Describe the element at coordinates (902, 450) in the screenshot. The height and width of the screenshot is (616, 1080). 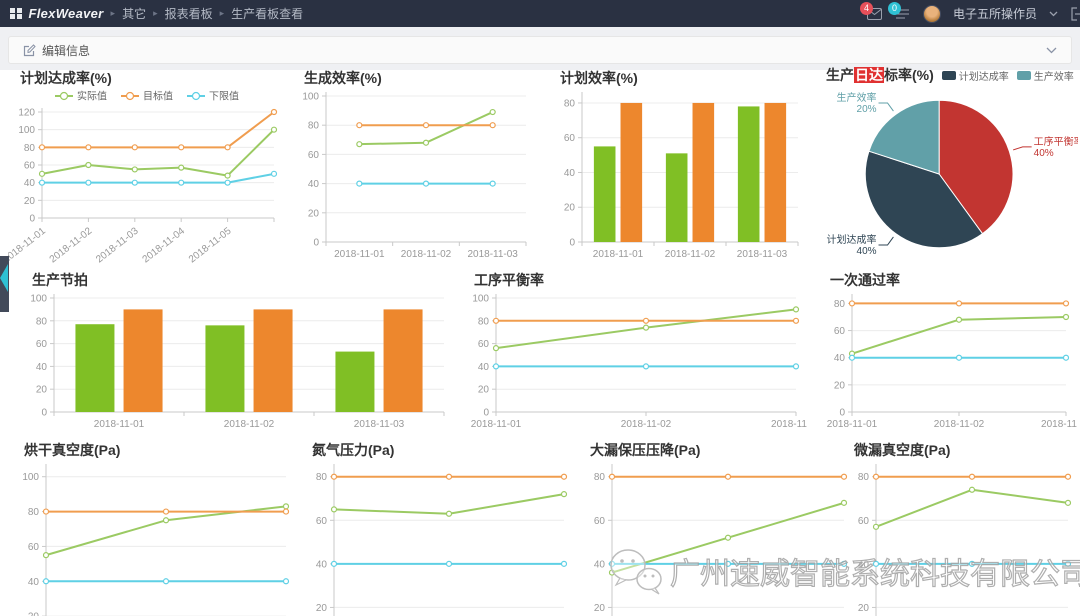
I see `chart-title: 微漏真空度(Pa)` at that location.